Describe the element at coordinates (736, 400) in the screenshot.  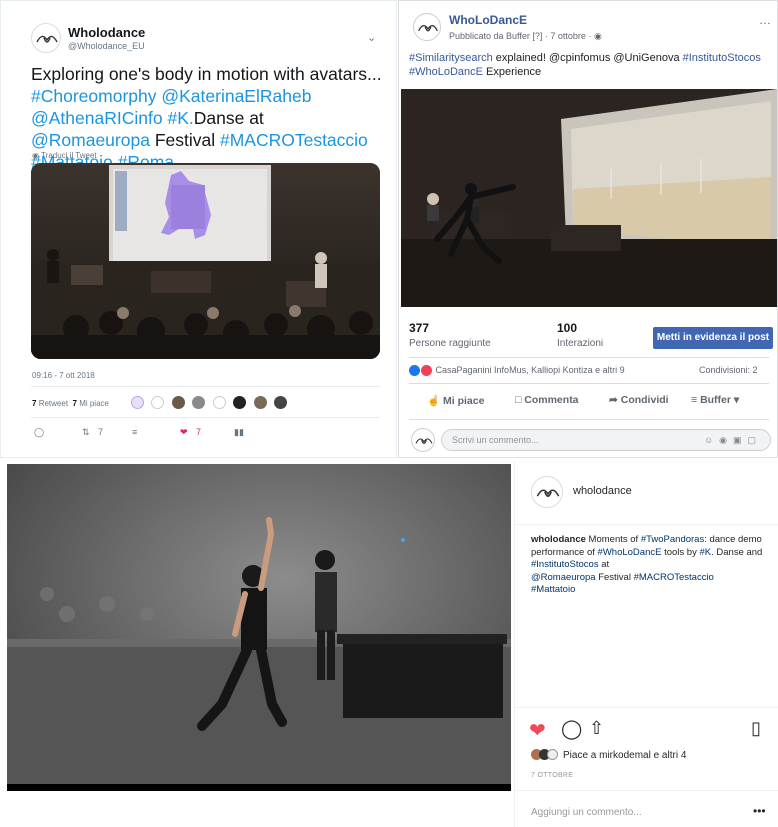
I see `chevron-down-icon: ▾` at that location.